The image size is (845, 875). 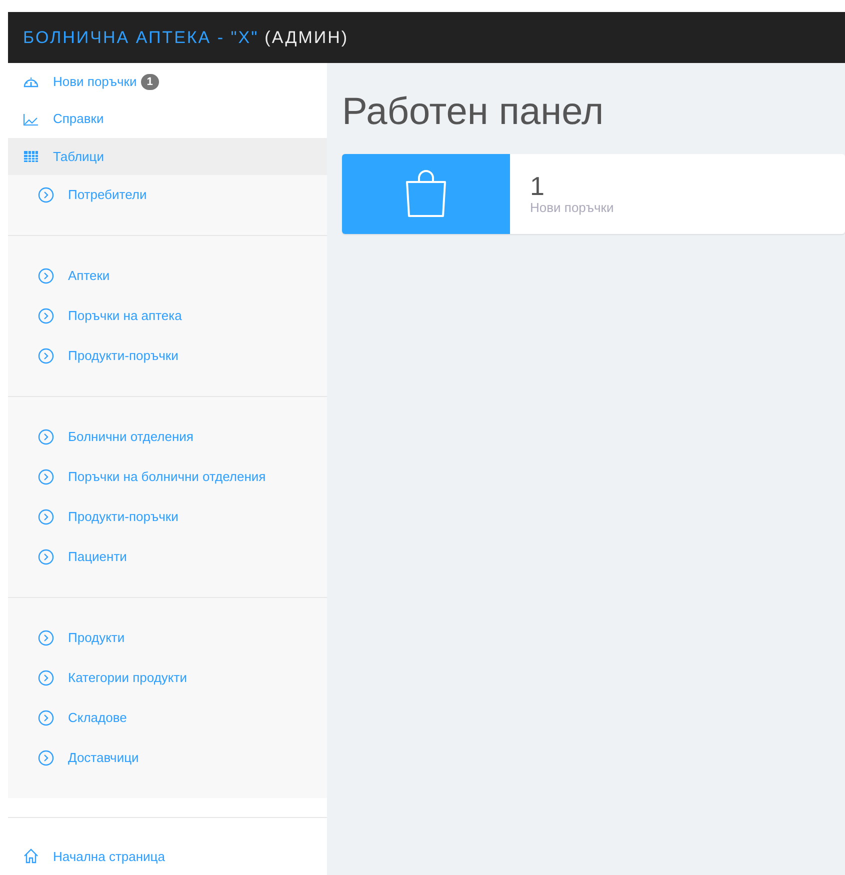 I want to click on app-title: БОЛНИЧНА АПТЕКА - "X", so click(x=141, y=38).